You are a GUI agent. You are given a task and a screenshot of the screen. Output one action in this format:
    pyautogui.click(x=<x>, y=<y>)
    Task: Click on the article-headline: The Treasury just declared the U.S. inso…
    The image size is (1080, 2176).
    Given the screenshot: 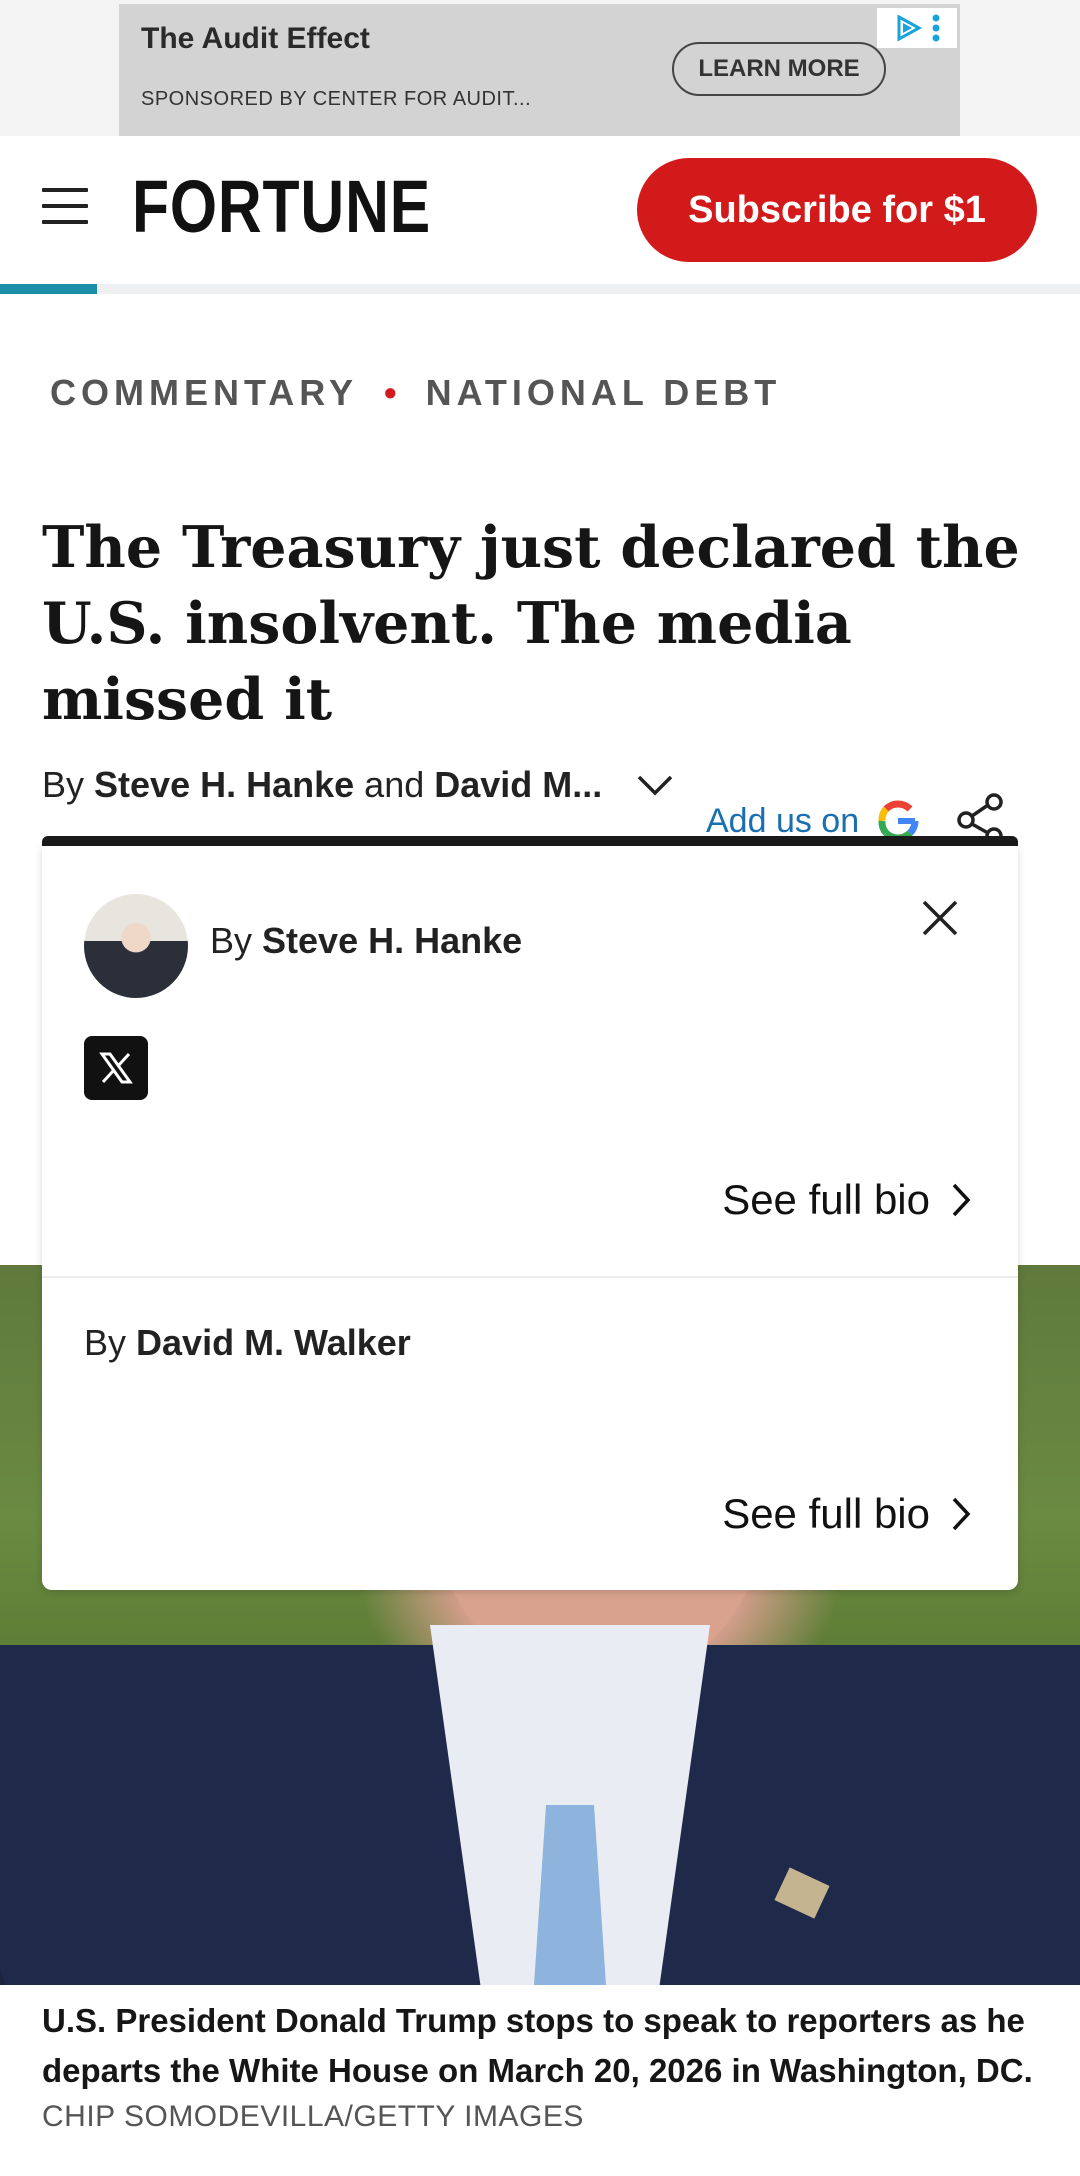 What is the action you would take?
    pyautogui.click(x=531, y=624)
    